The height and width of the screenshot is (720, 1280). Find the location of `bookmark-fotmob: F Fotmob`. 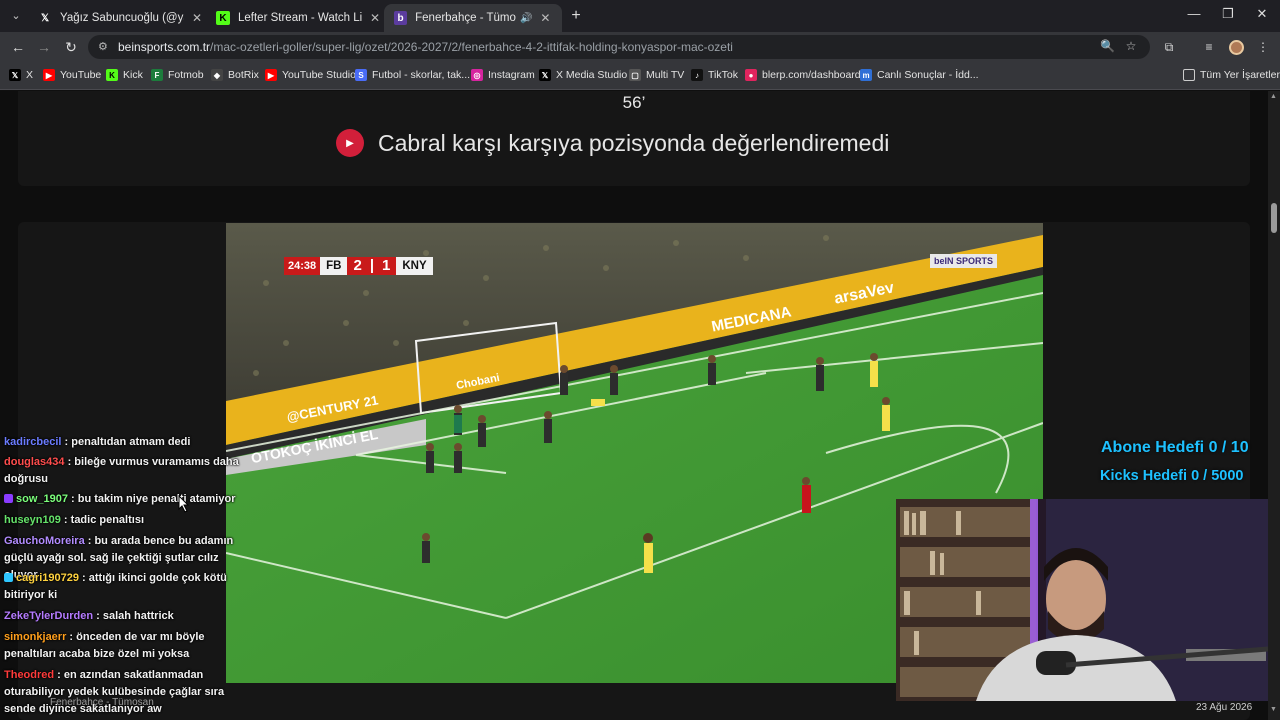

bookmark-fotmob: F Fotmob is located at coordinates (177, 75).